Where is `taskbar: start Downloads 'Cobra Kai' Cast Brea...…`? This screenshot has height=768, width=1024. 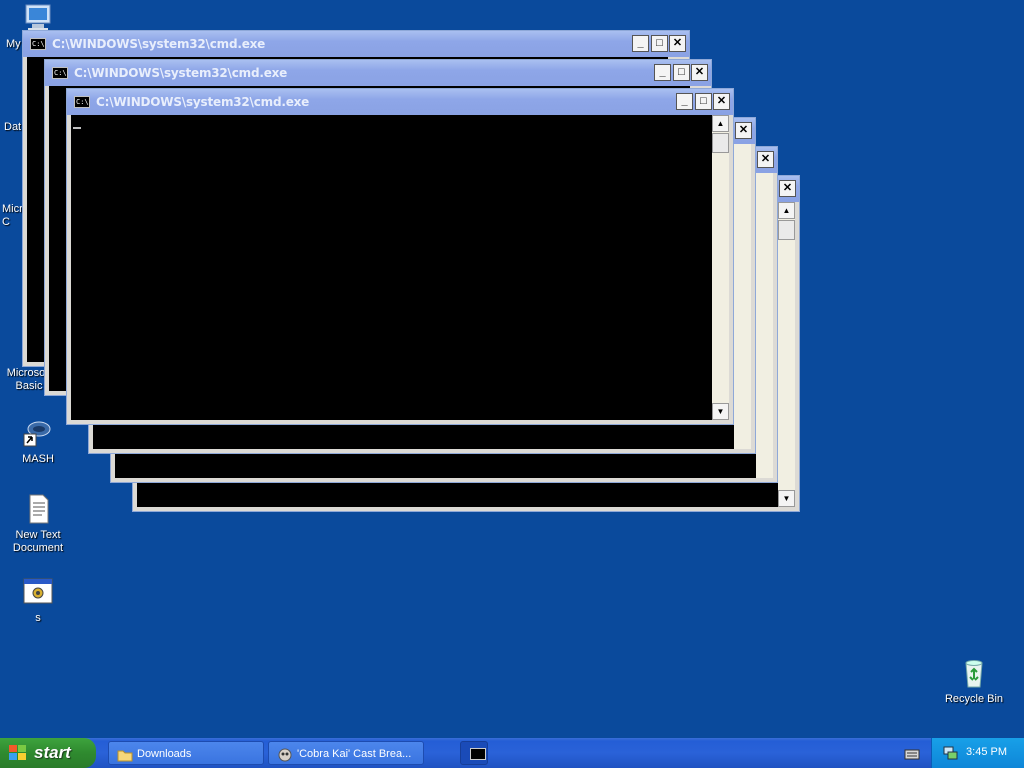
taskbar: start Downloads 'Cobra Kai' Cast Brea...… is located at coordinates (512, 753).